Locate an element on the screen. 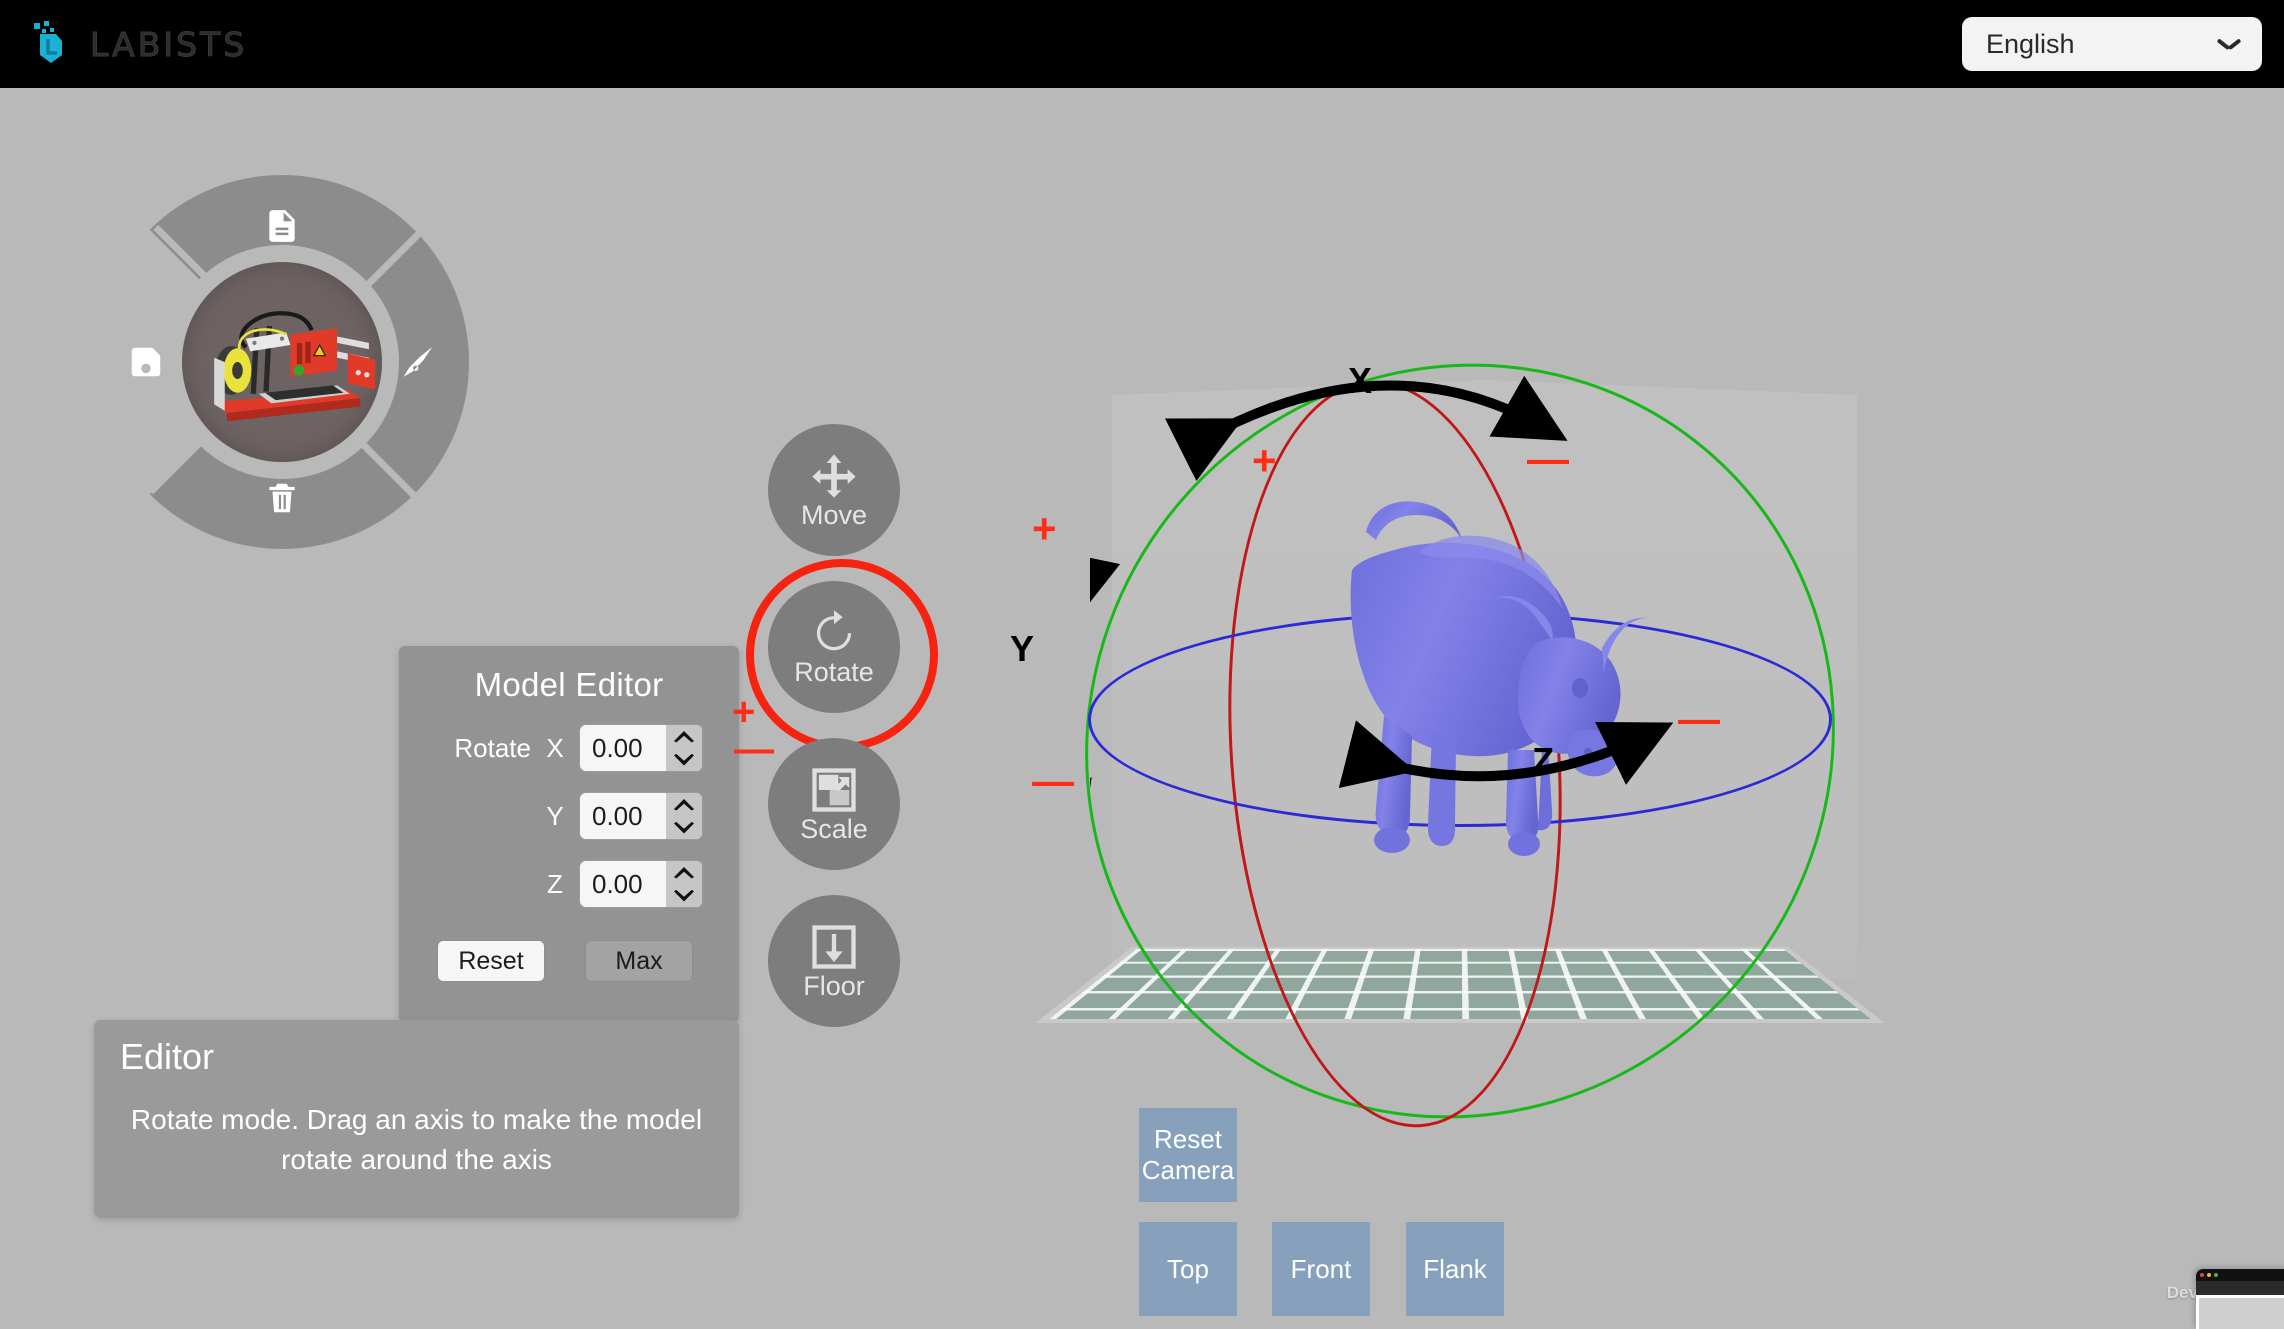 This screenshot has width=2284, height=1329. tool-floor: Floor is located at coordinates (834, 961).